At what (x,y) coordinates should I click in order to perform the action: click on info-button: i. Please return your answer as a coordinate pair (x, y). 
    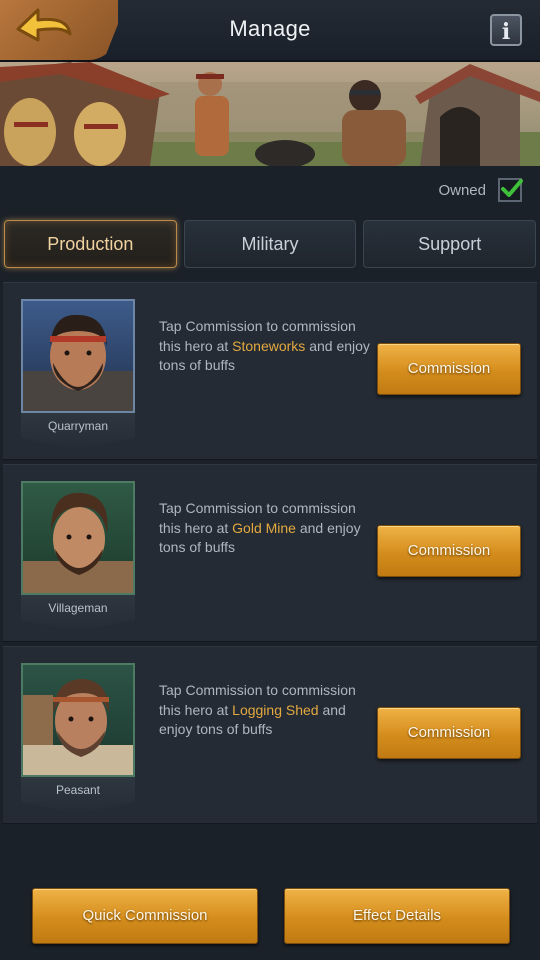
    Looking at the image, I should click on (506, 30).